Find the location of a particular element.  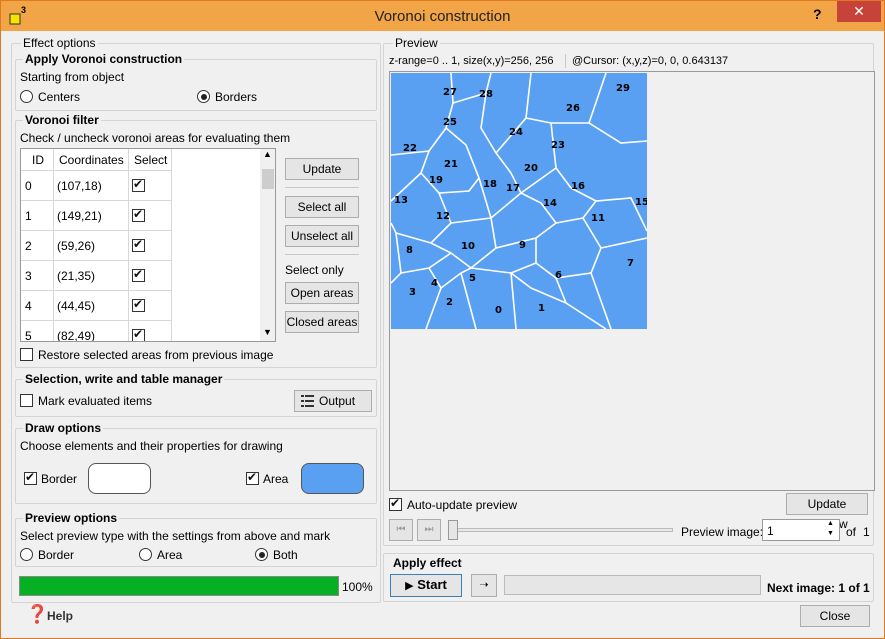

area-checkbox is located at coordinates (252, 477).